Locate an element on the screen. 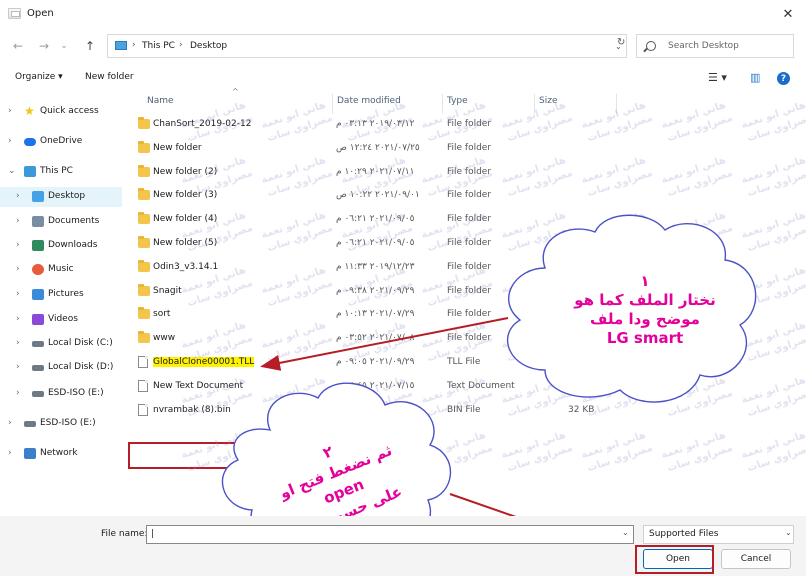 The width and height of the screenshot is (806, 576). file-name-label: File name: is located at coordinates (124, 534).